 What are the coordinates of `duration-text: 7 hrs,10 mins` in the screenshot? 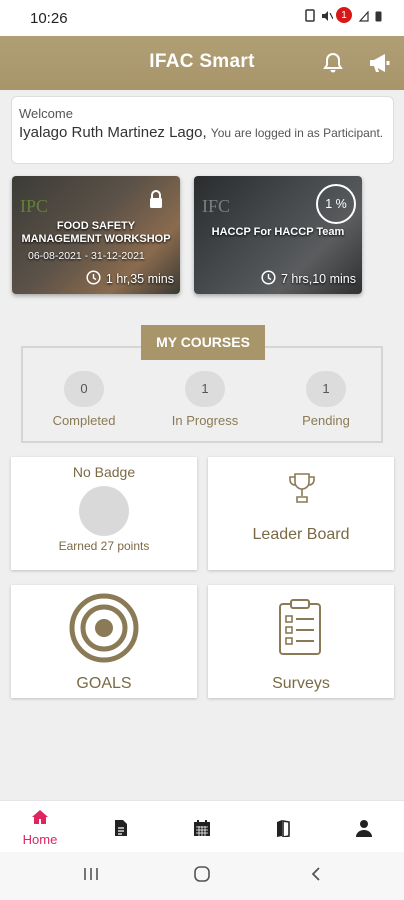 It's located at (318, 279).